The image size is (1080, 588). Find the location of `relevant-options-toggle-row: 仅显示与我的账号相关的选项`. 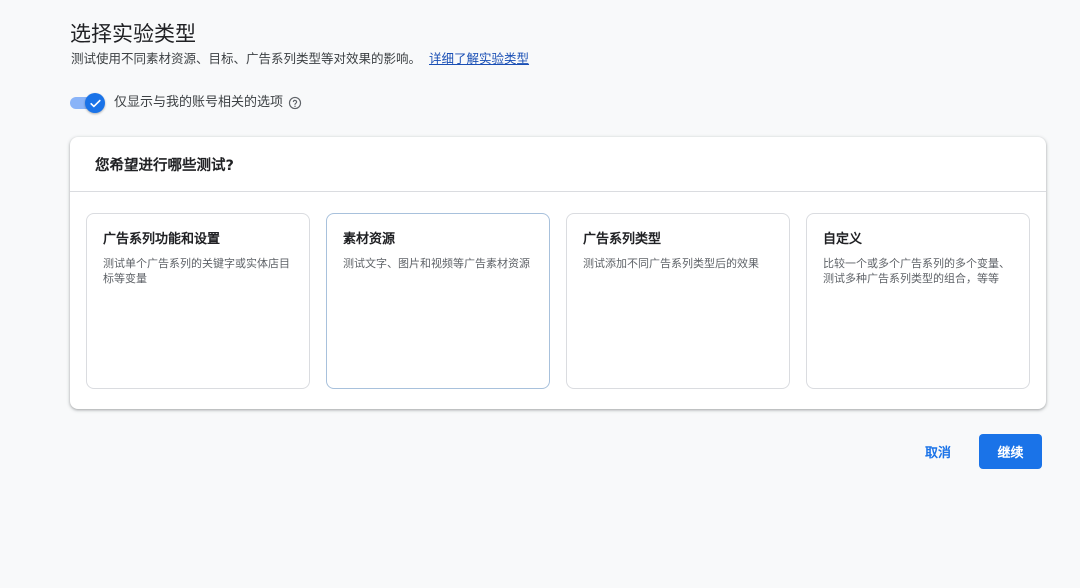

relevant-options-toggle-row: 仅显示与我的账号相关的选项 is located at coordinates (186, 103).